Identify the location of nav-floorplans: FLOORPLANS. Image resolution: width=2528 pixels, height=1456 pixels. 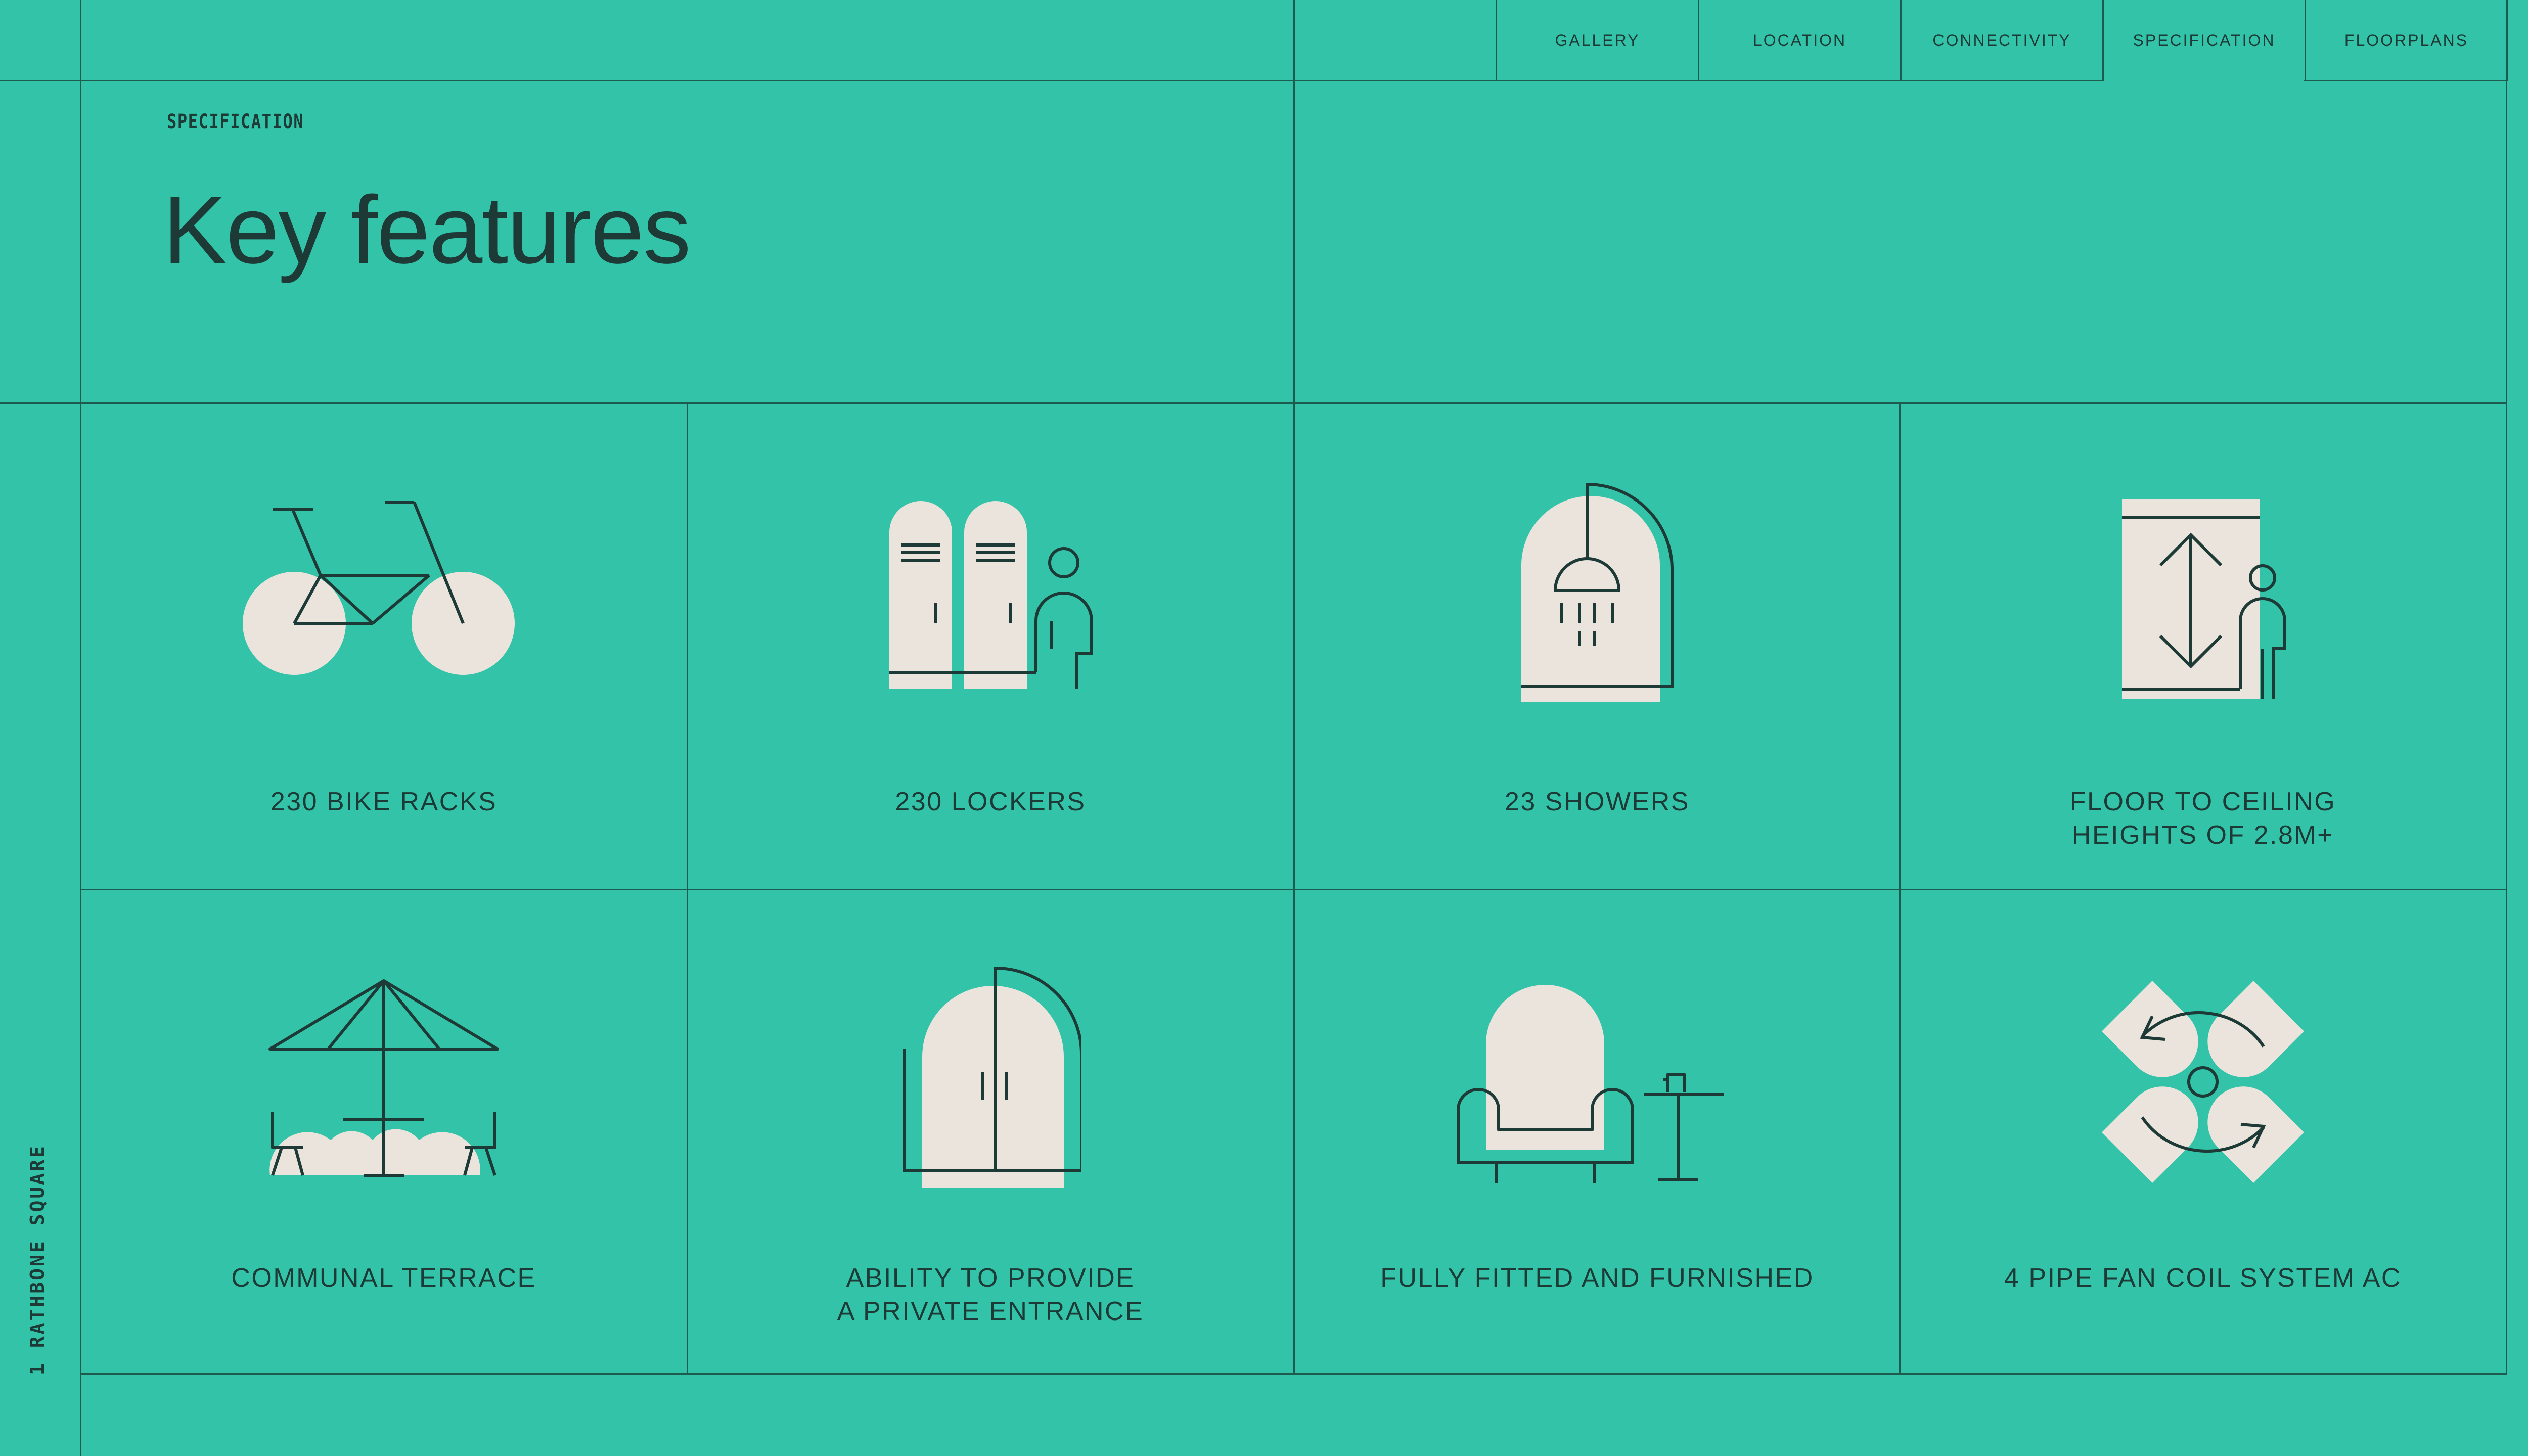
(2406, 40).